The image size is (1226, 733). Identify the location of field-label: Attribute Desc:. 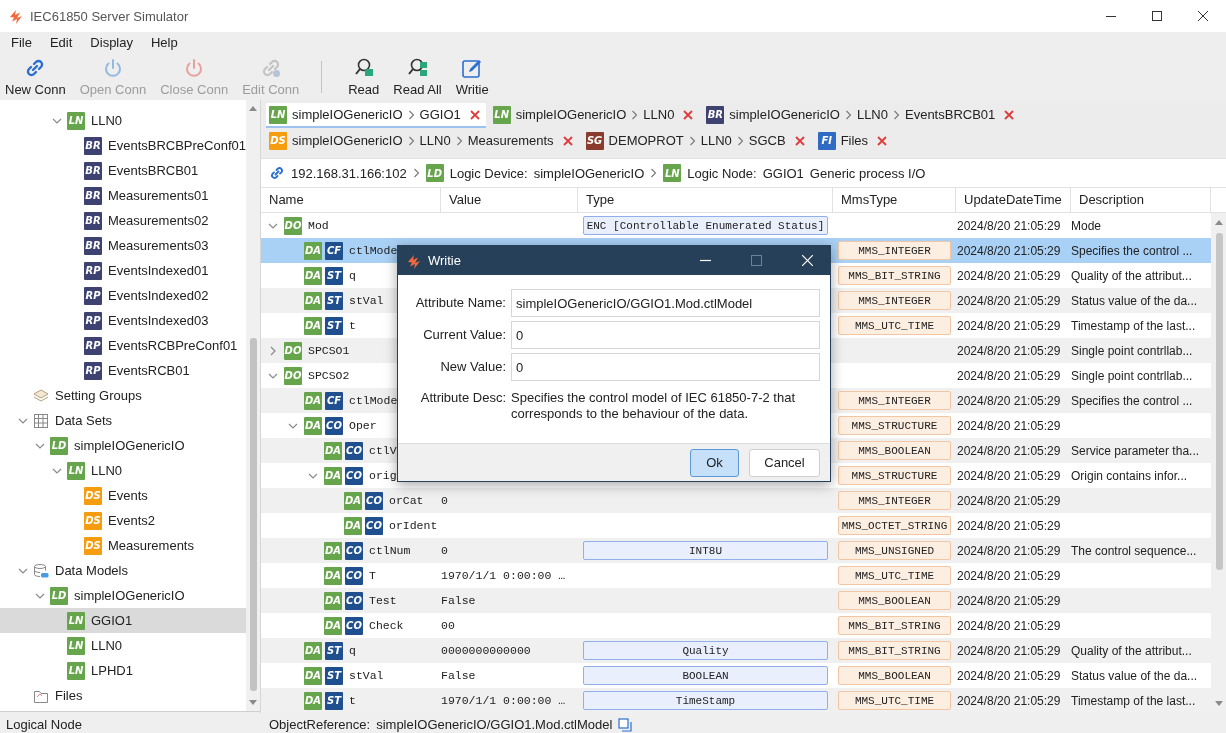
(462, 398).